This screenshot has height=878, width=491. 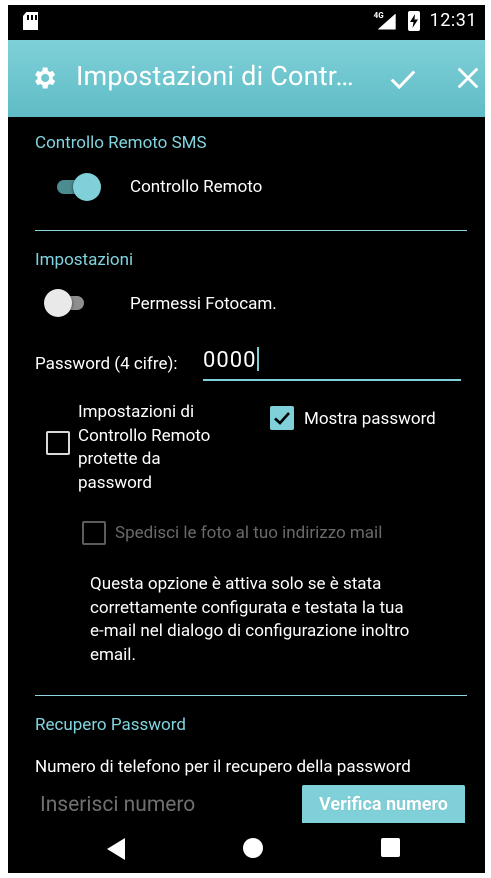 I want to click on section-title-recovery: Recupero Password, so click(x=110, y=725).